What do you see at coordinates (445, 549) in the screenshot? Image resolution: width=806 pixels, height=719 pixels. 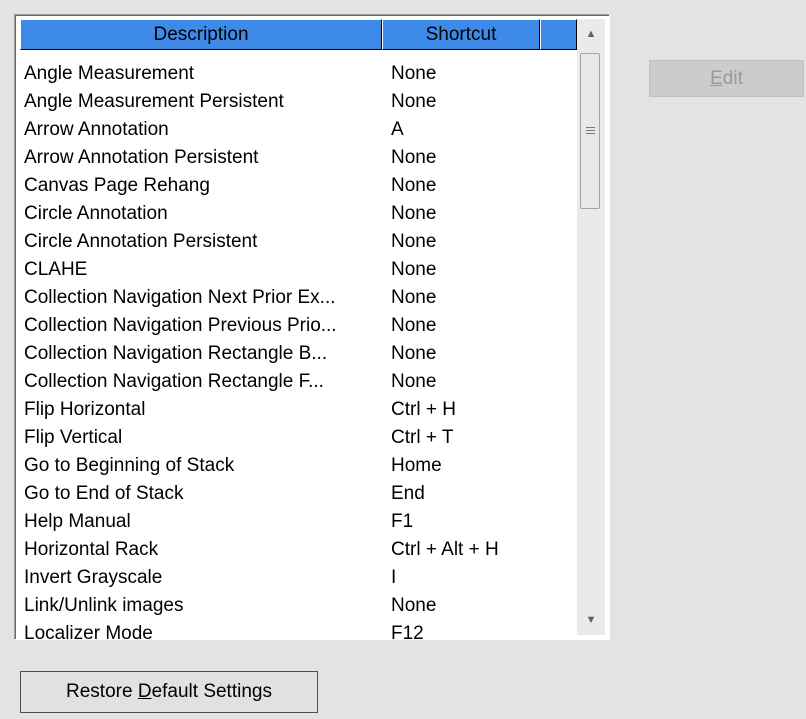 I see `row-shortcut: Ctrl + Alt + H` at bounding box center [445, 549].